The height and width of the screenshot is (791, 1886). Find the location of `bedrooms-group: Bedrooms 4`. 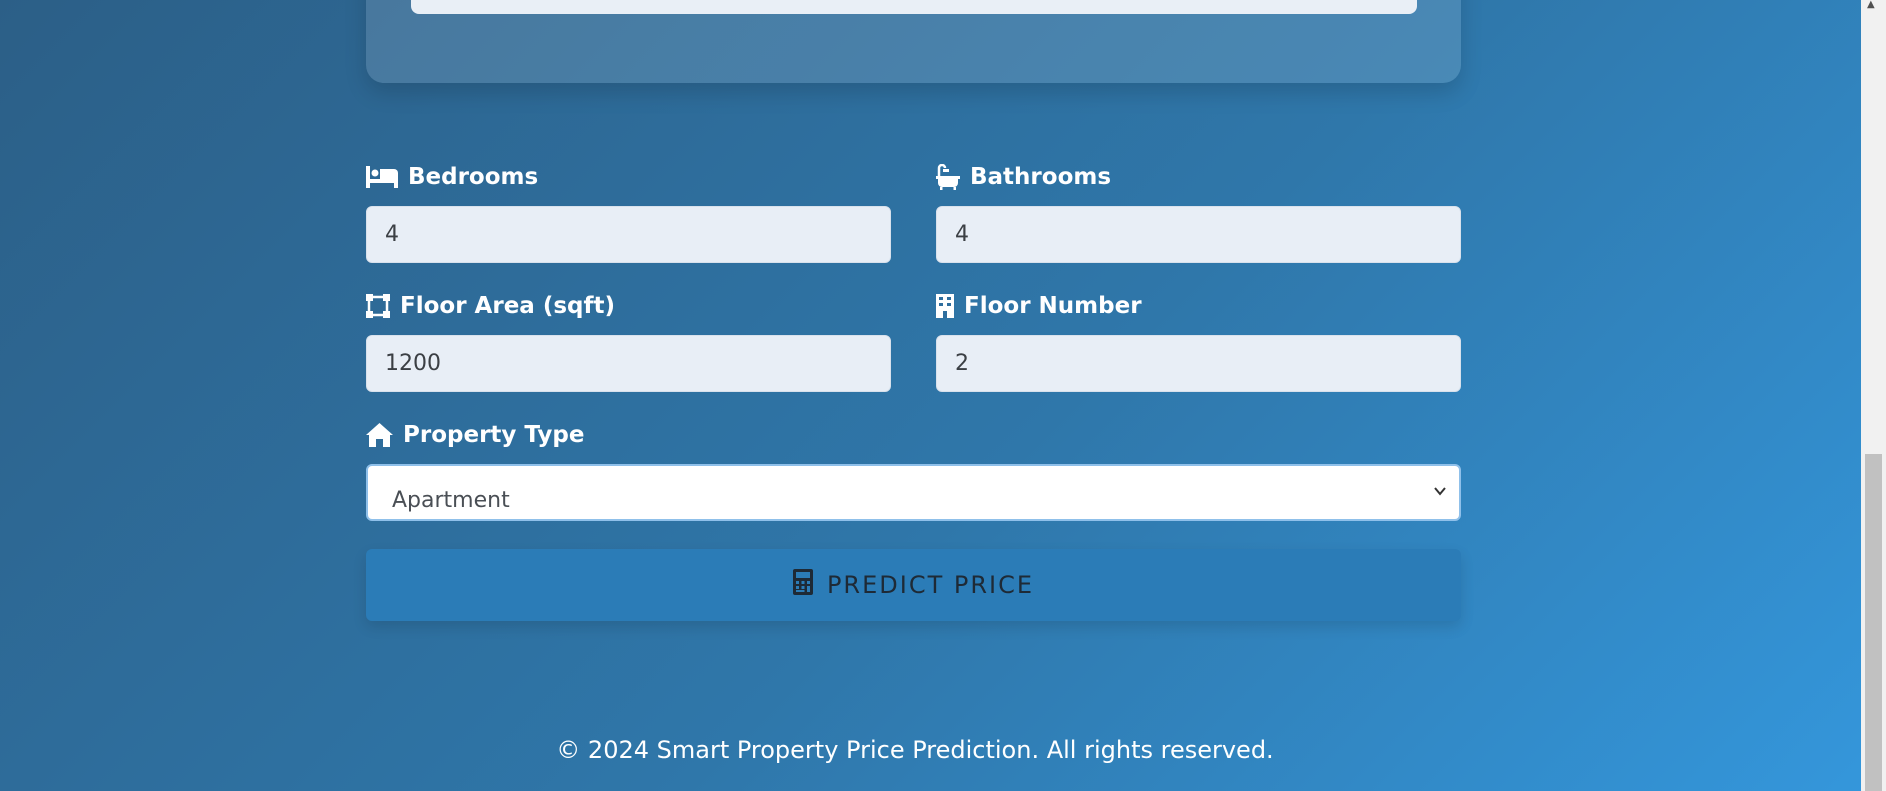

bedrooms-group: Bedrooms 4 is located at coordinates (628, 211).